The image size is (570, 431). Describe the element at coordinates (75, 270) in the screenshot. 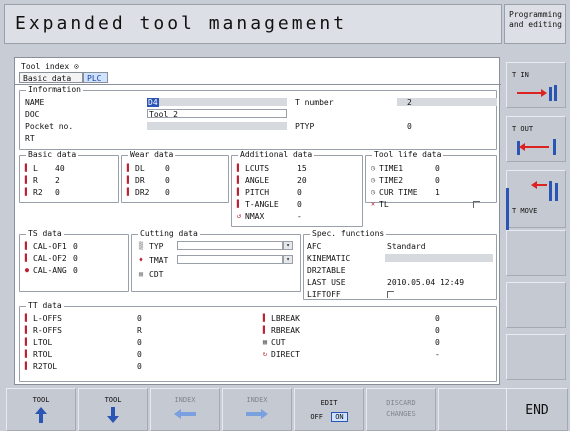

I see `cal-ang-value: 0` at that location.